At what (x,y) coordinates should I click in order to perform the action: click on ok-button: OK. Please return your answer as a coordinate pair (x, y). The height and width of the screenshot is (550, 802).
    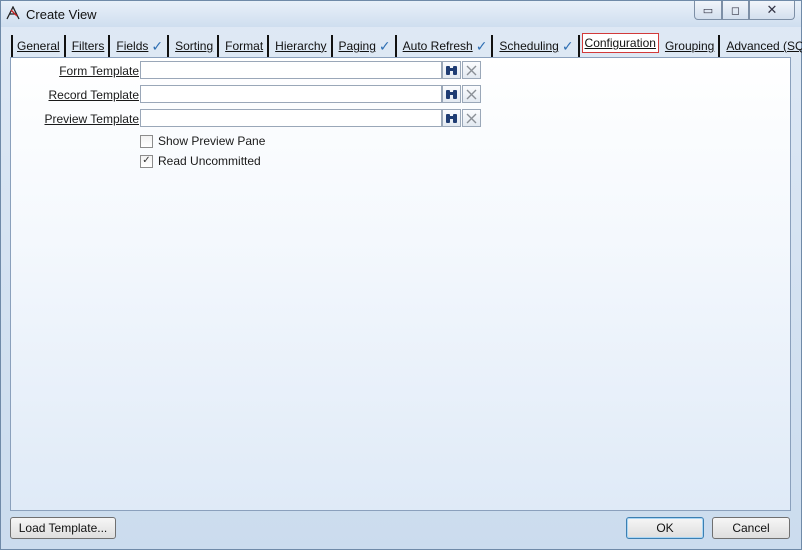
    Looking at the image, I should click on (665, 528).